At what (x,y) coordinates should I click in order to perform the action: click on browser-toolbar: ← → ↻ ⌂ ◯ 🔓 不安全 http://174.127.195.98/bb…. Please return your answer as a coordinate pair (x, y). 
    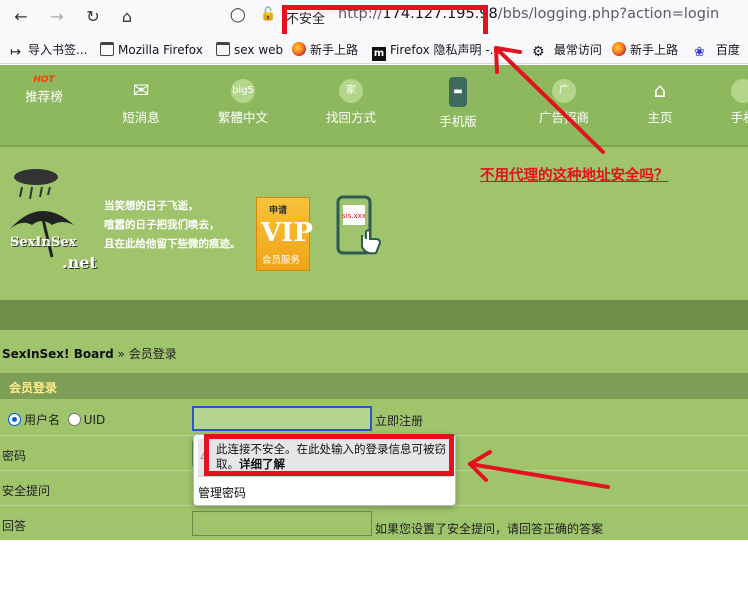
    Looking at the image, I should click on (374, 20).